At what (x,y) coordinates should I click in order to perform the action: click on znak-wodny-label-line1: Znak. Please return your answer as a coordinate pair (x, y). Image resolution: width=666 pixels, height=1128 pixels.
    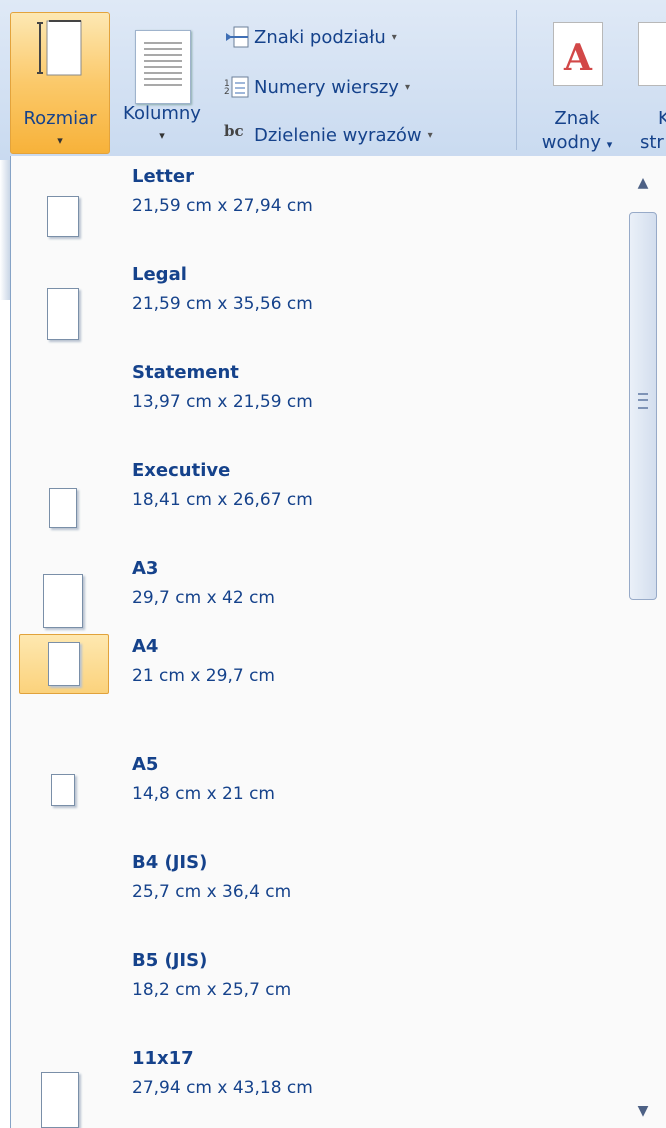
    Looking at the image, I should click on (577, 118).